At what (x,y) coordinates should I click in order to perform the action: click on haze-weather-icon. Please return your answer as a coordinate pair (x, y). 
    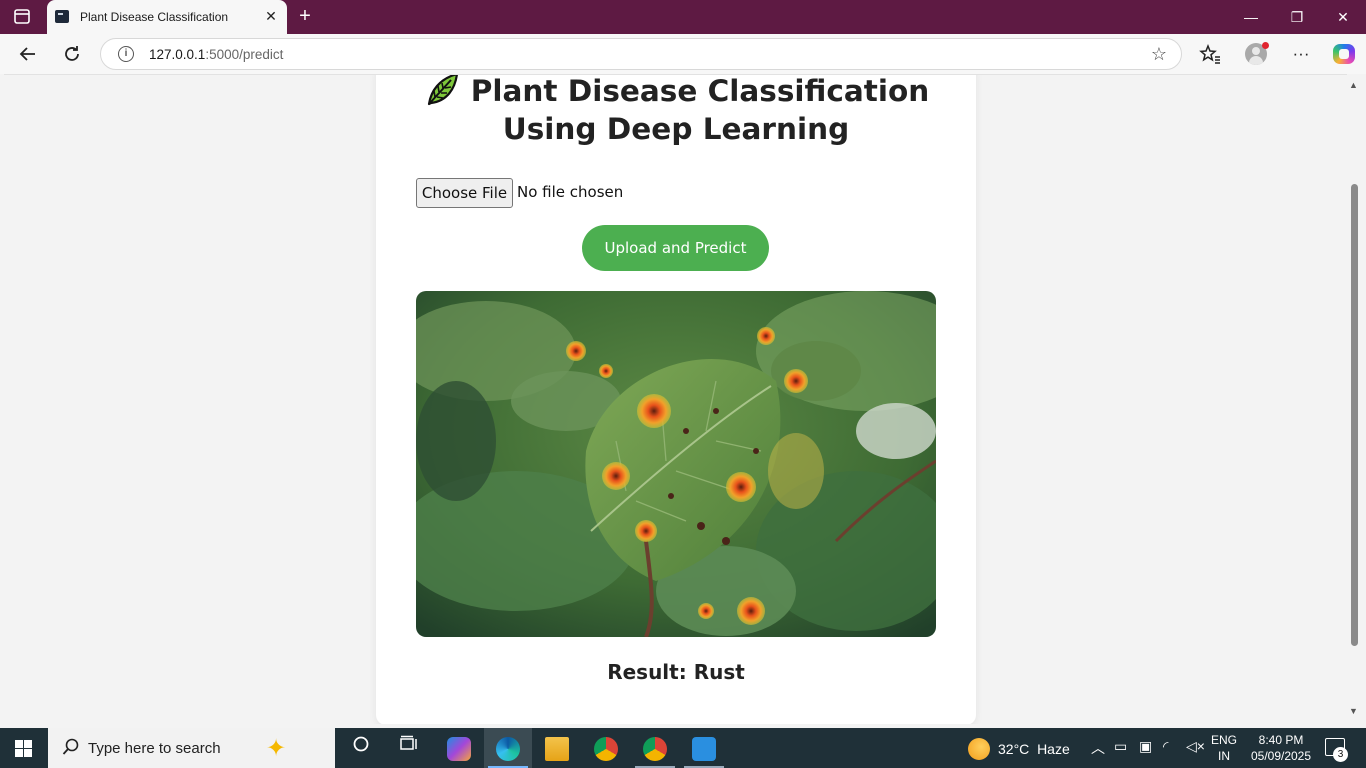
    Looking at the image, I should click on (979, 749).